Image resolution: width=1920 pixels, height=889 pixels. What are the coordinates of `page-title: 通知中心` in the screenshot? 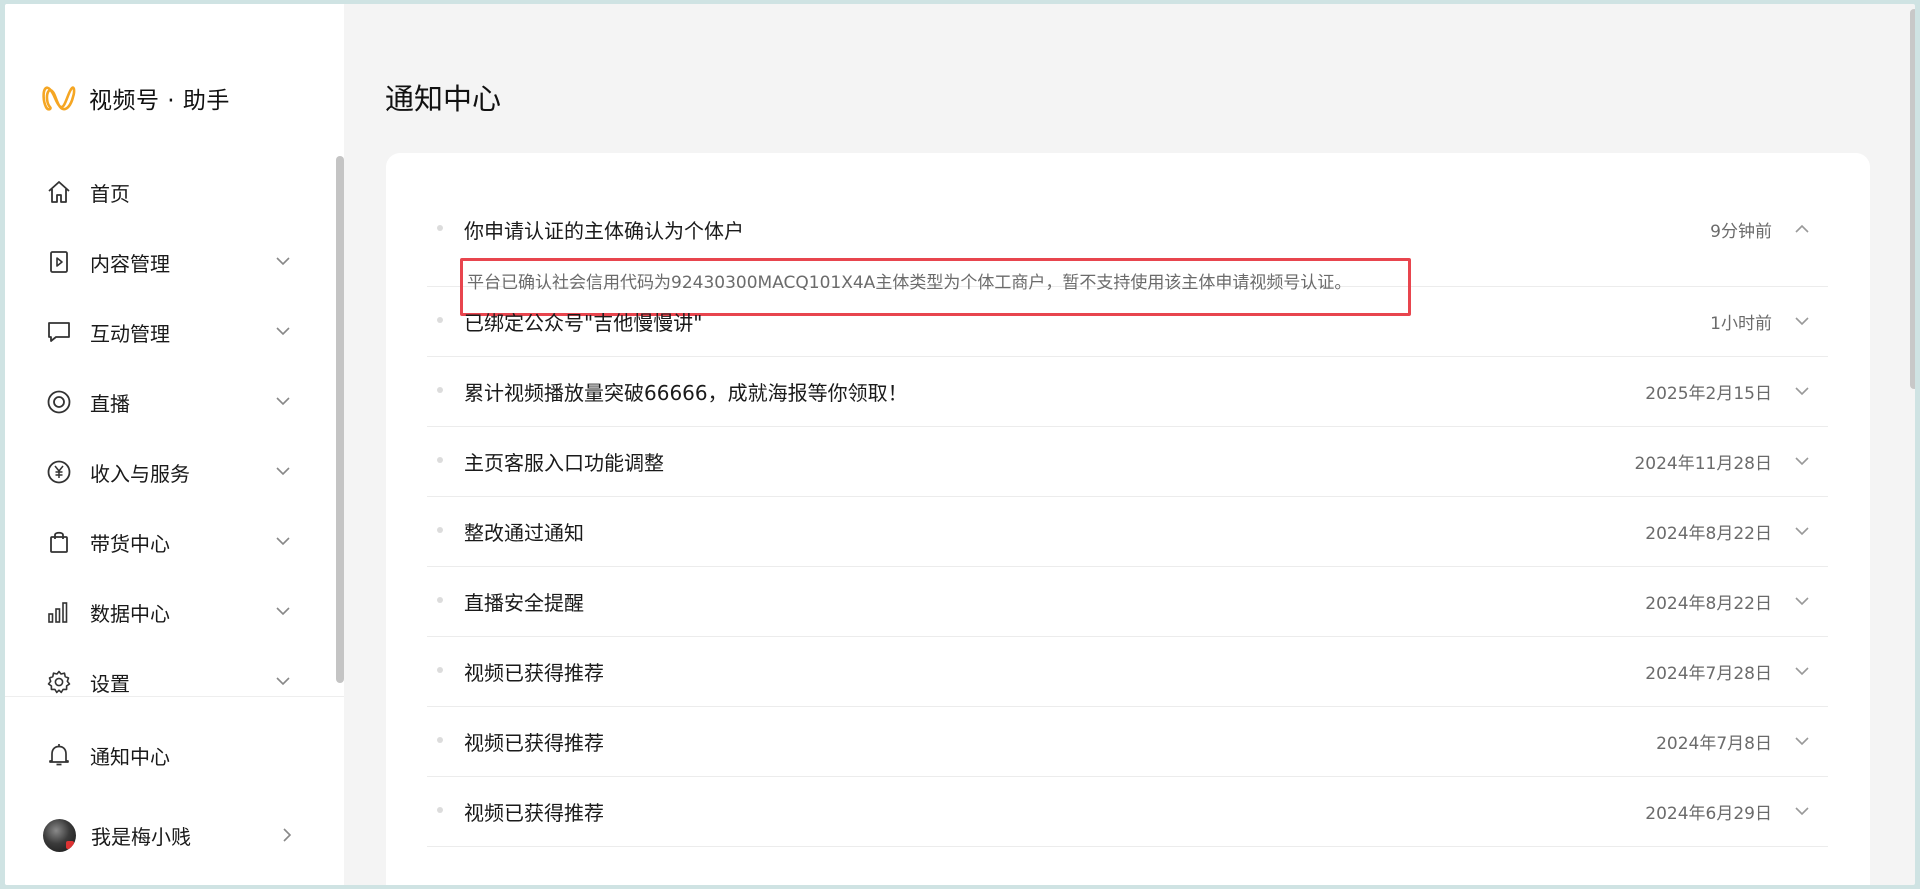 It's located at (443, 99).